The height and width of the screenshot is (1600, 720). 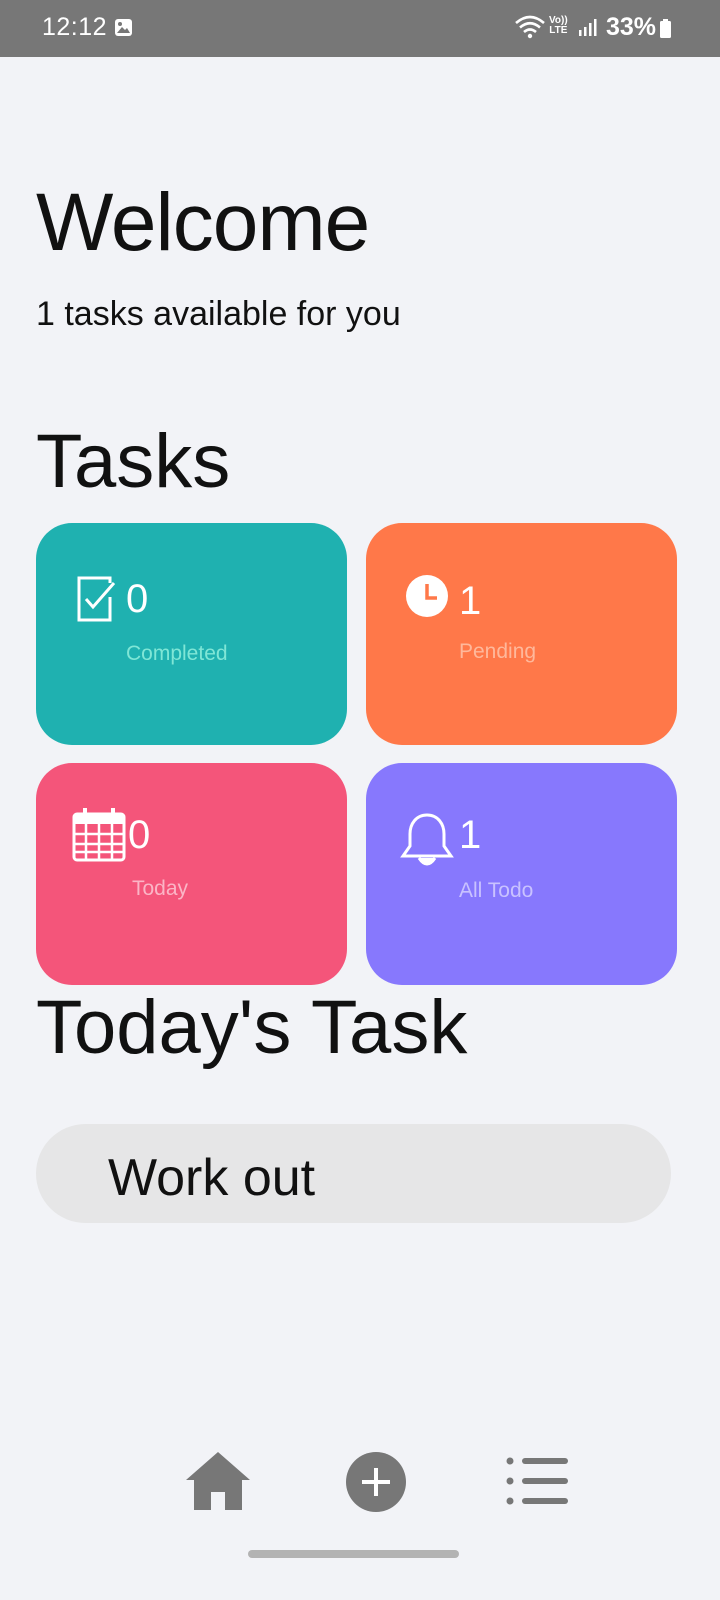 I want to click on completed-card: 0 Completed, so click(x=191, y=634).